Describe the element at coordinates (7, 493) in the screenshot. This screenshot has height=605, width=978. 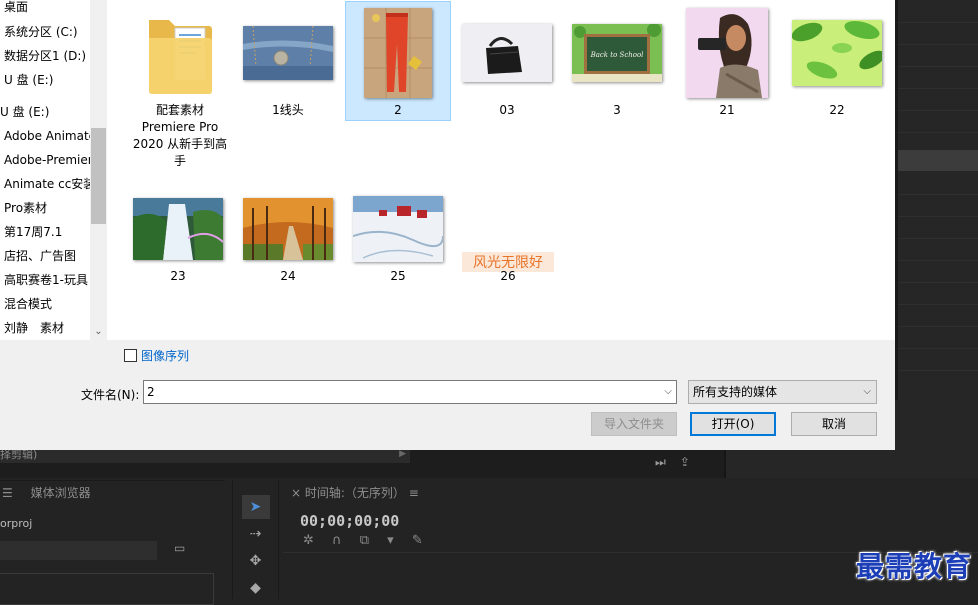
I see `panel-menu-icon: ☰` at that location.